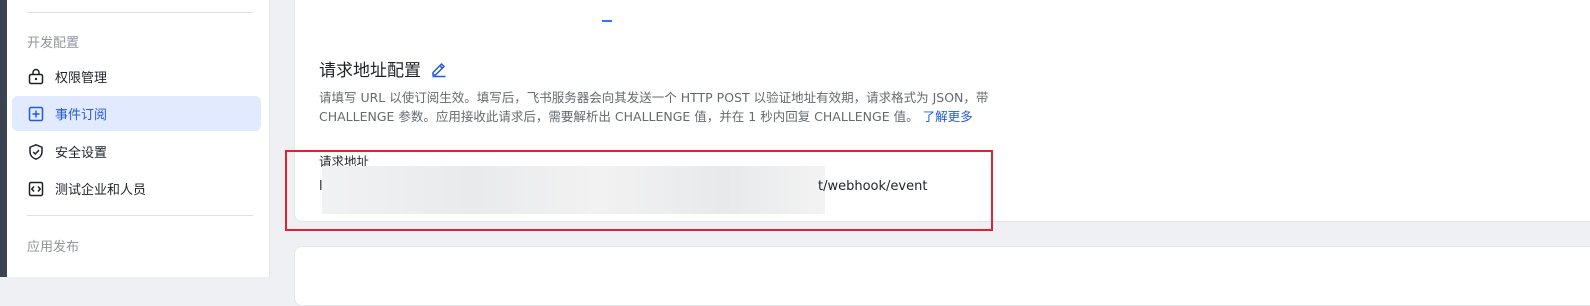  Describe the element at coordinates (81, 78) in the screenshot. I see `sidebar-item-label: 权限管理` at that location.